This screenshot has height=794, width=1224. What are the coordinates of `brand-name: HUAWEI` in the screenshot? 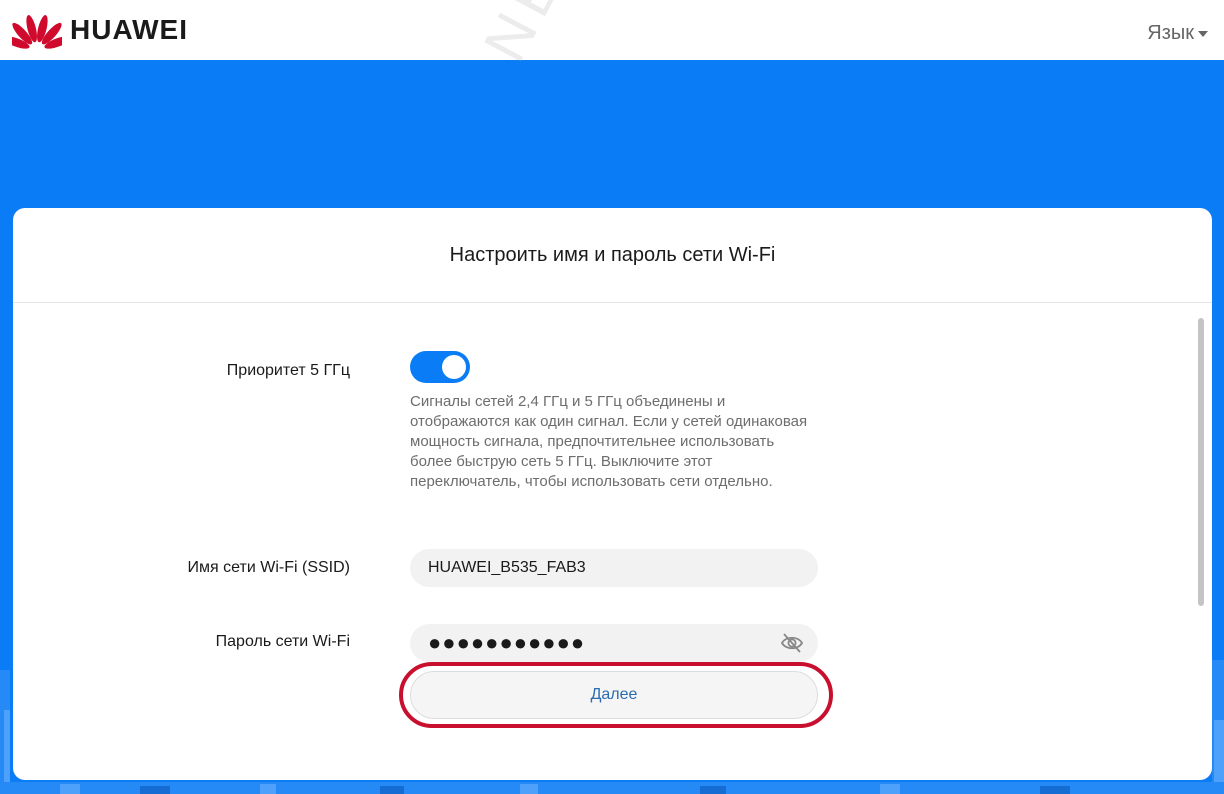 It's located at (129, 29).